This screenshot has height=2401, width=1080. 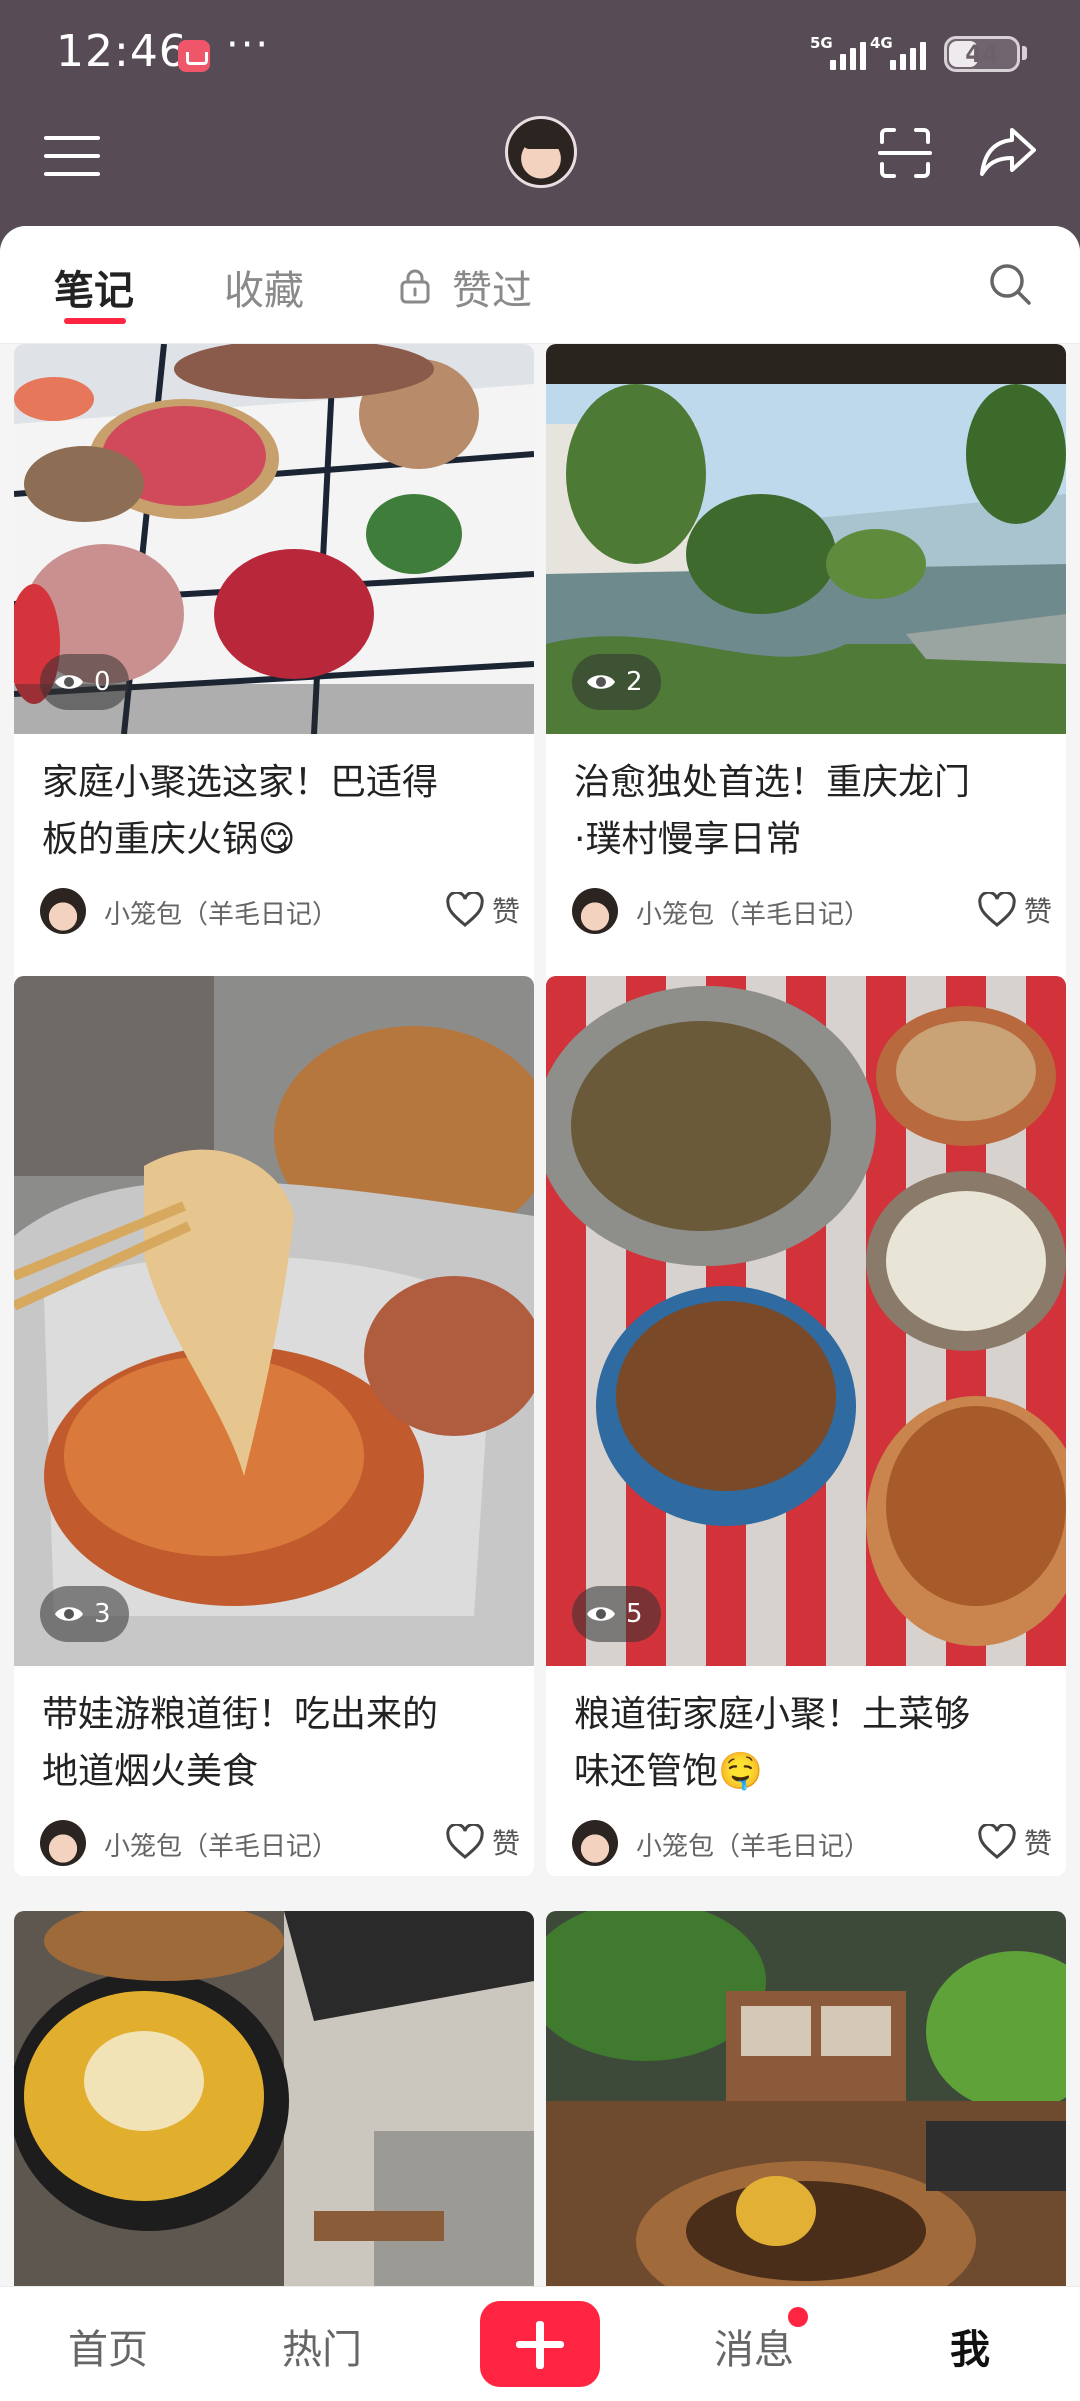 I want to click on note-title-line: 味还管饱🤤, so click(x=668, y=1771).